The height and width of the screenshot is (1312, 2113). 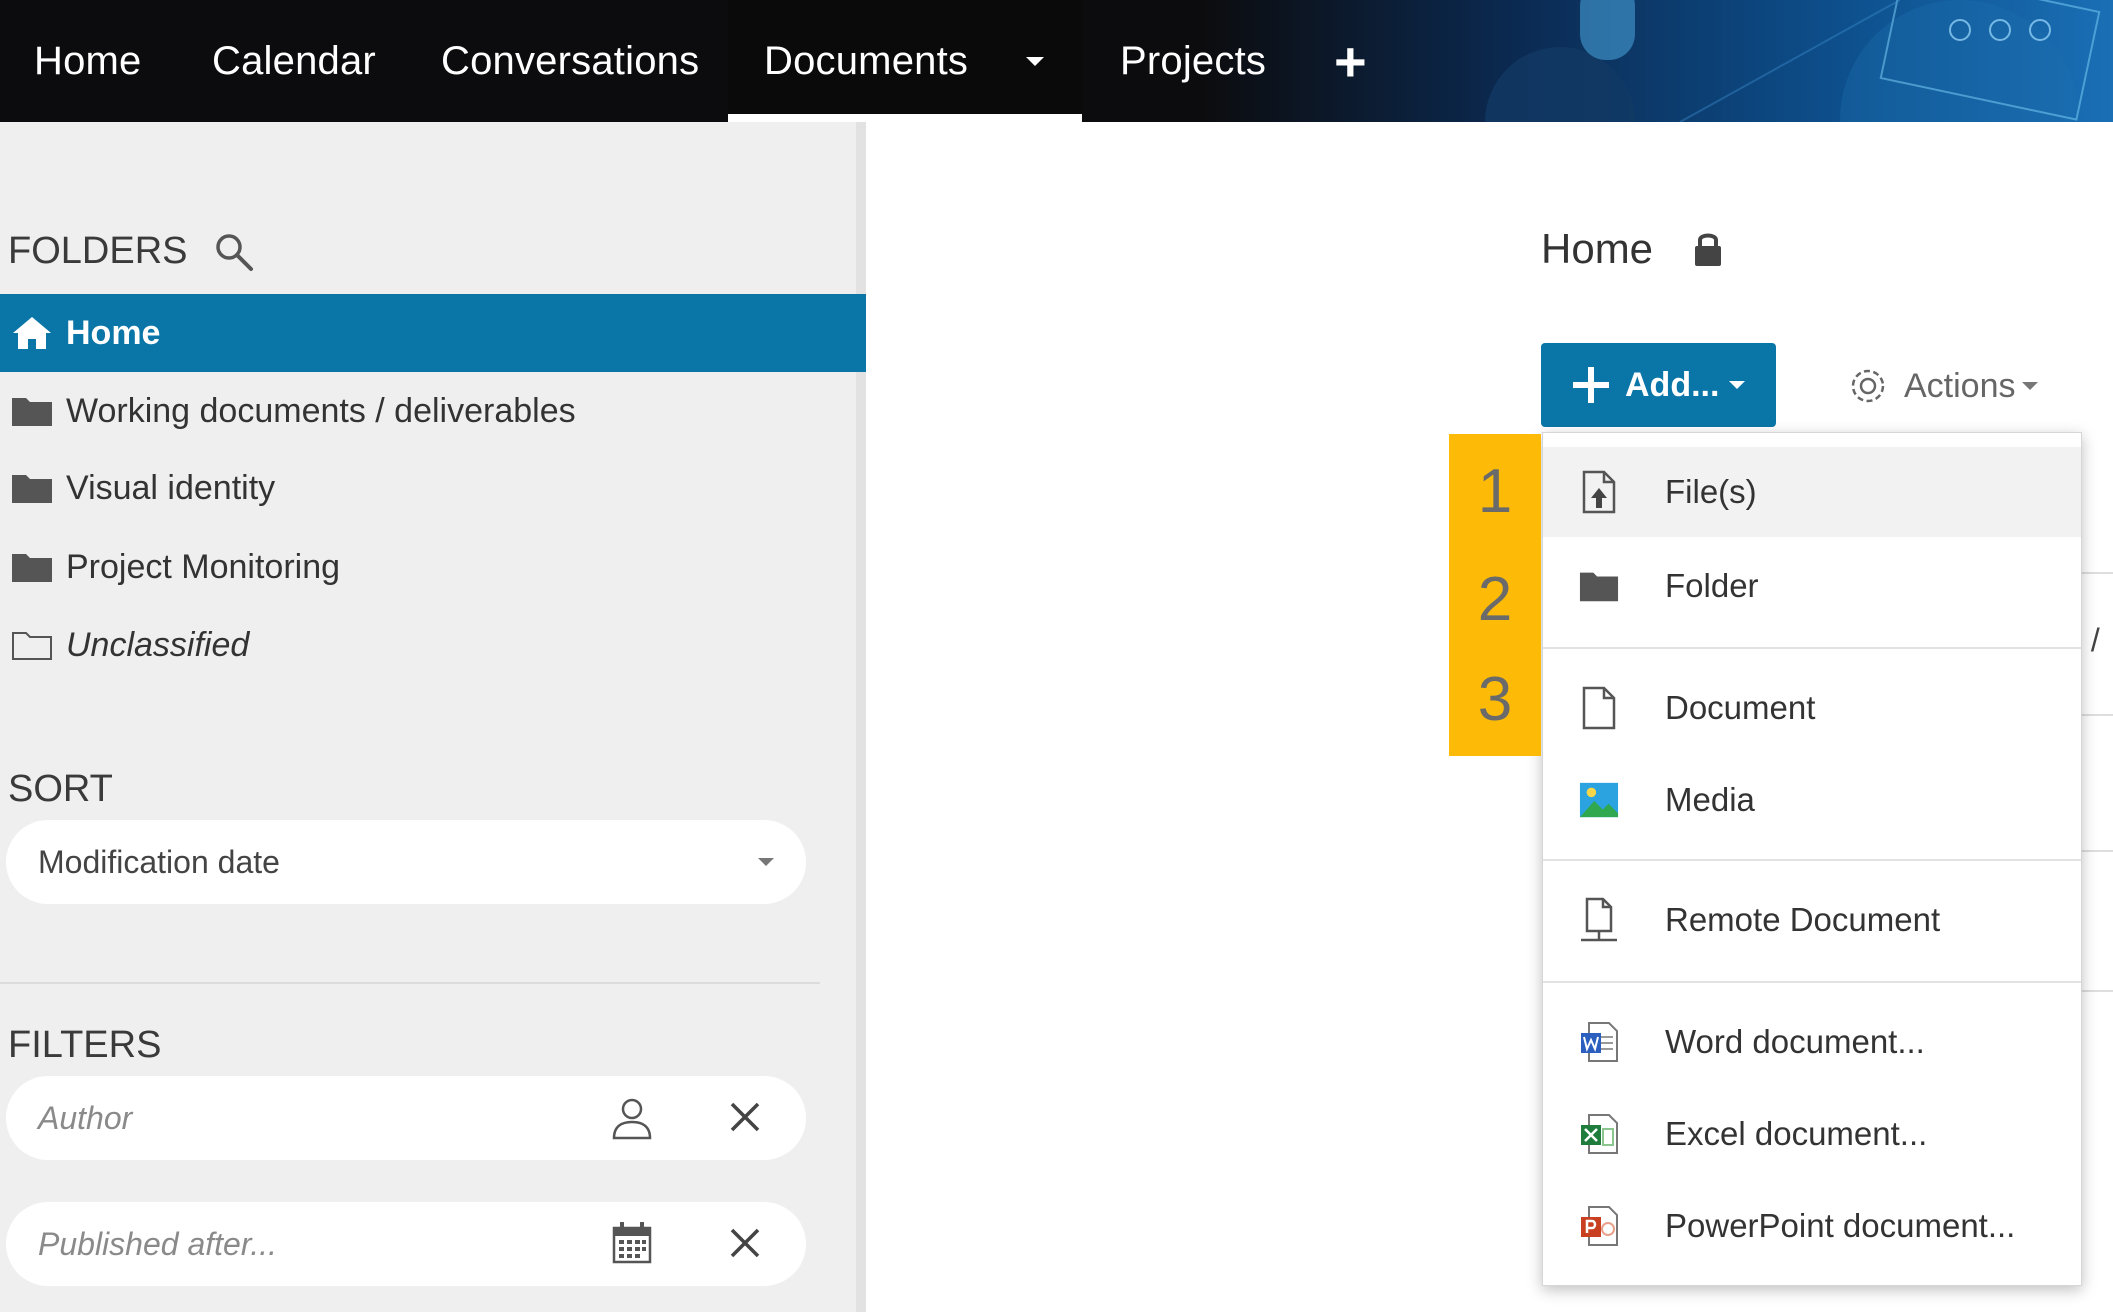 I want to click on file-upload-icon, so click(x=1599, y=492).